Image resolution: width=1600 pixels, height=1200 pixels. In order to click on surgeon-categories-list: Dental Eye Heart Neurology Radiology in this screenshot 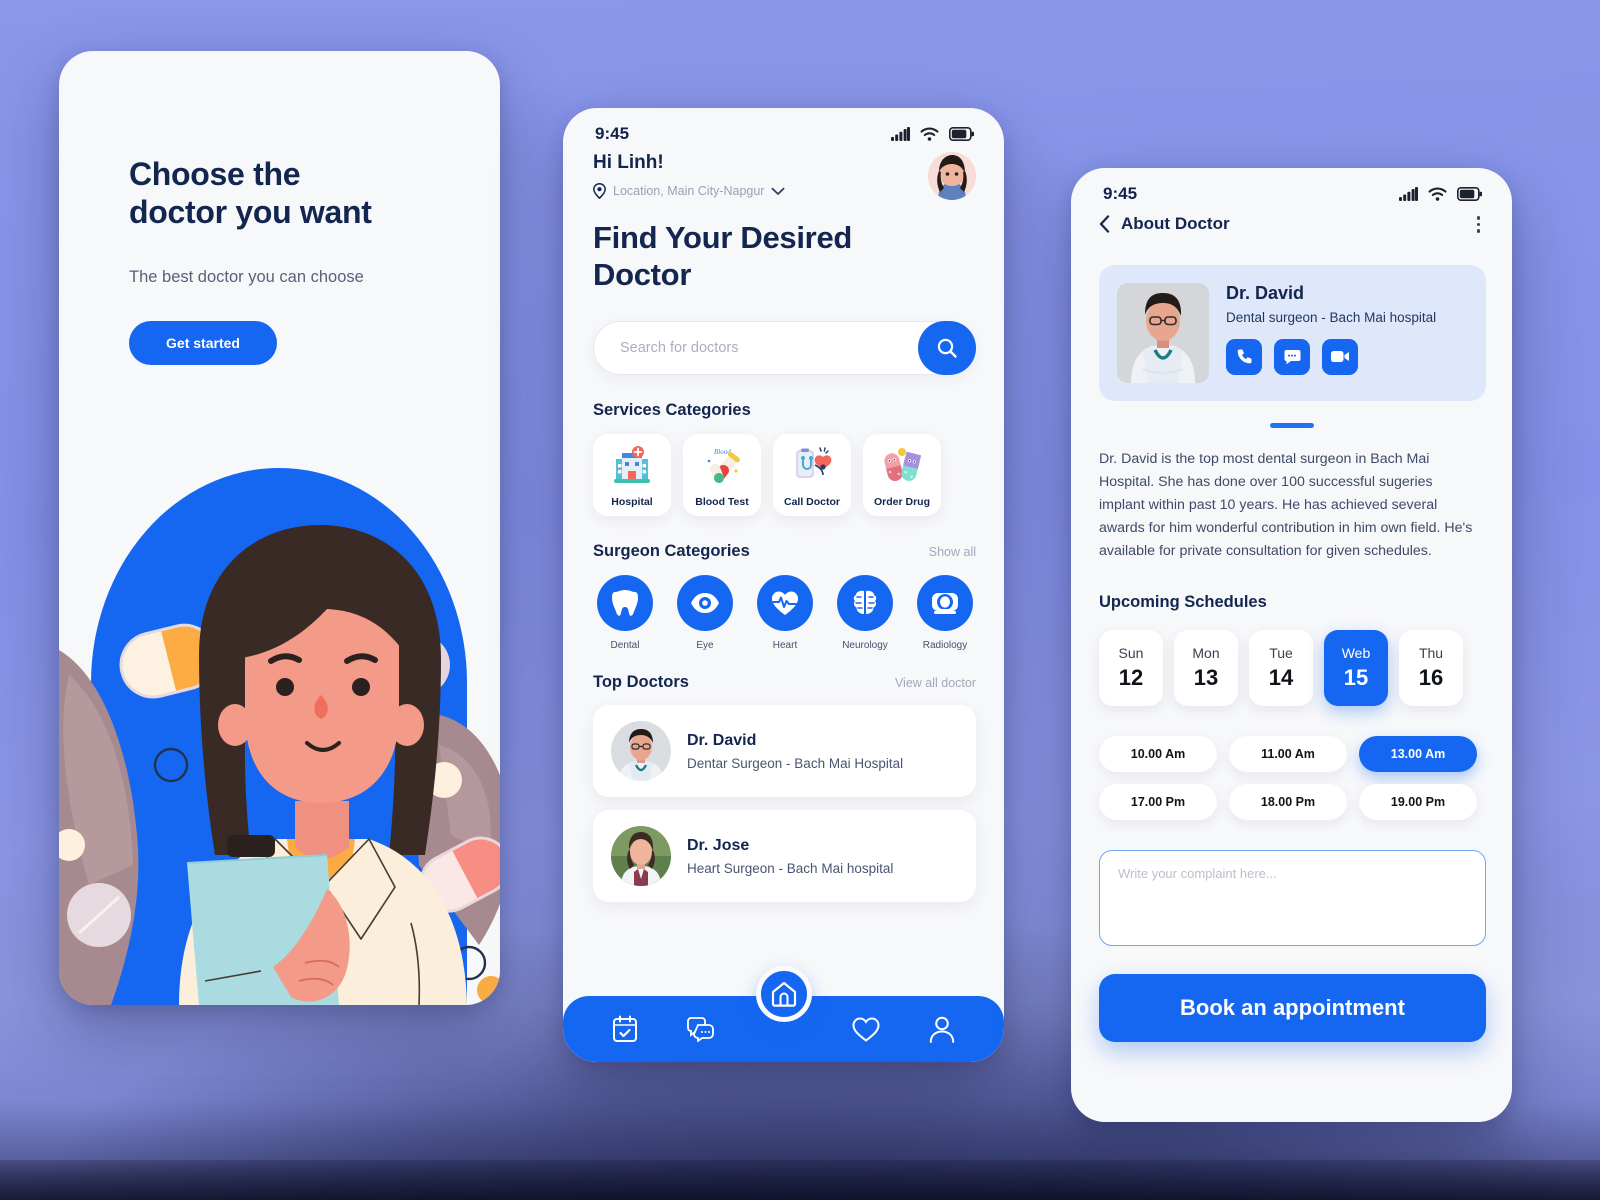, I will do `click(783, 606)`.